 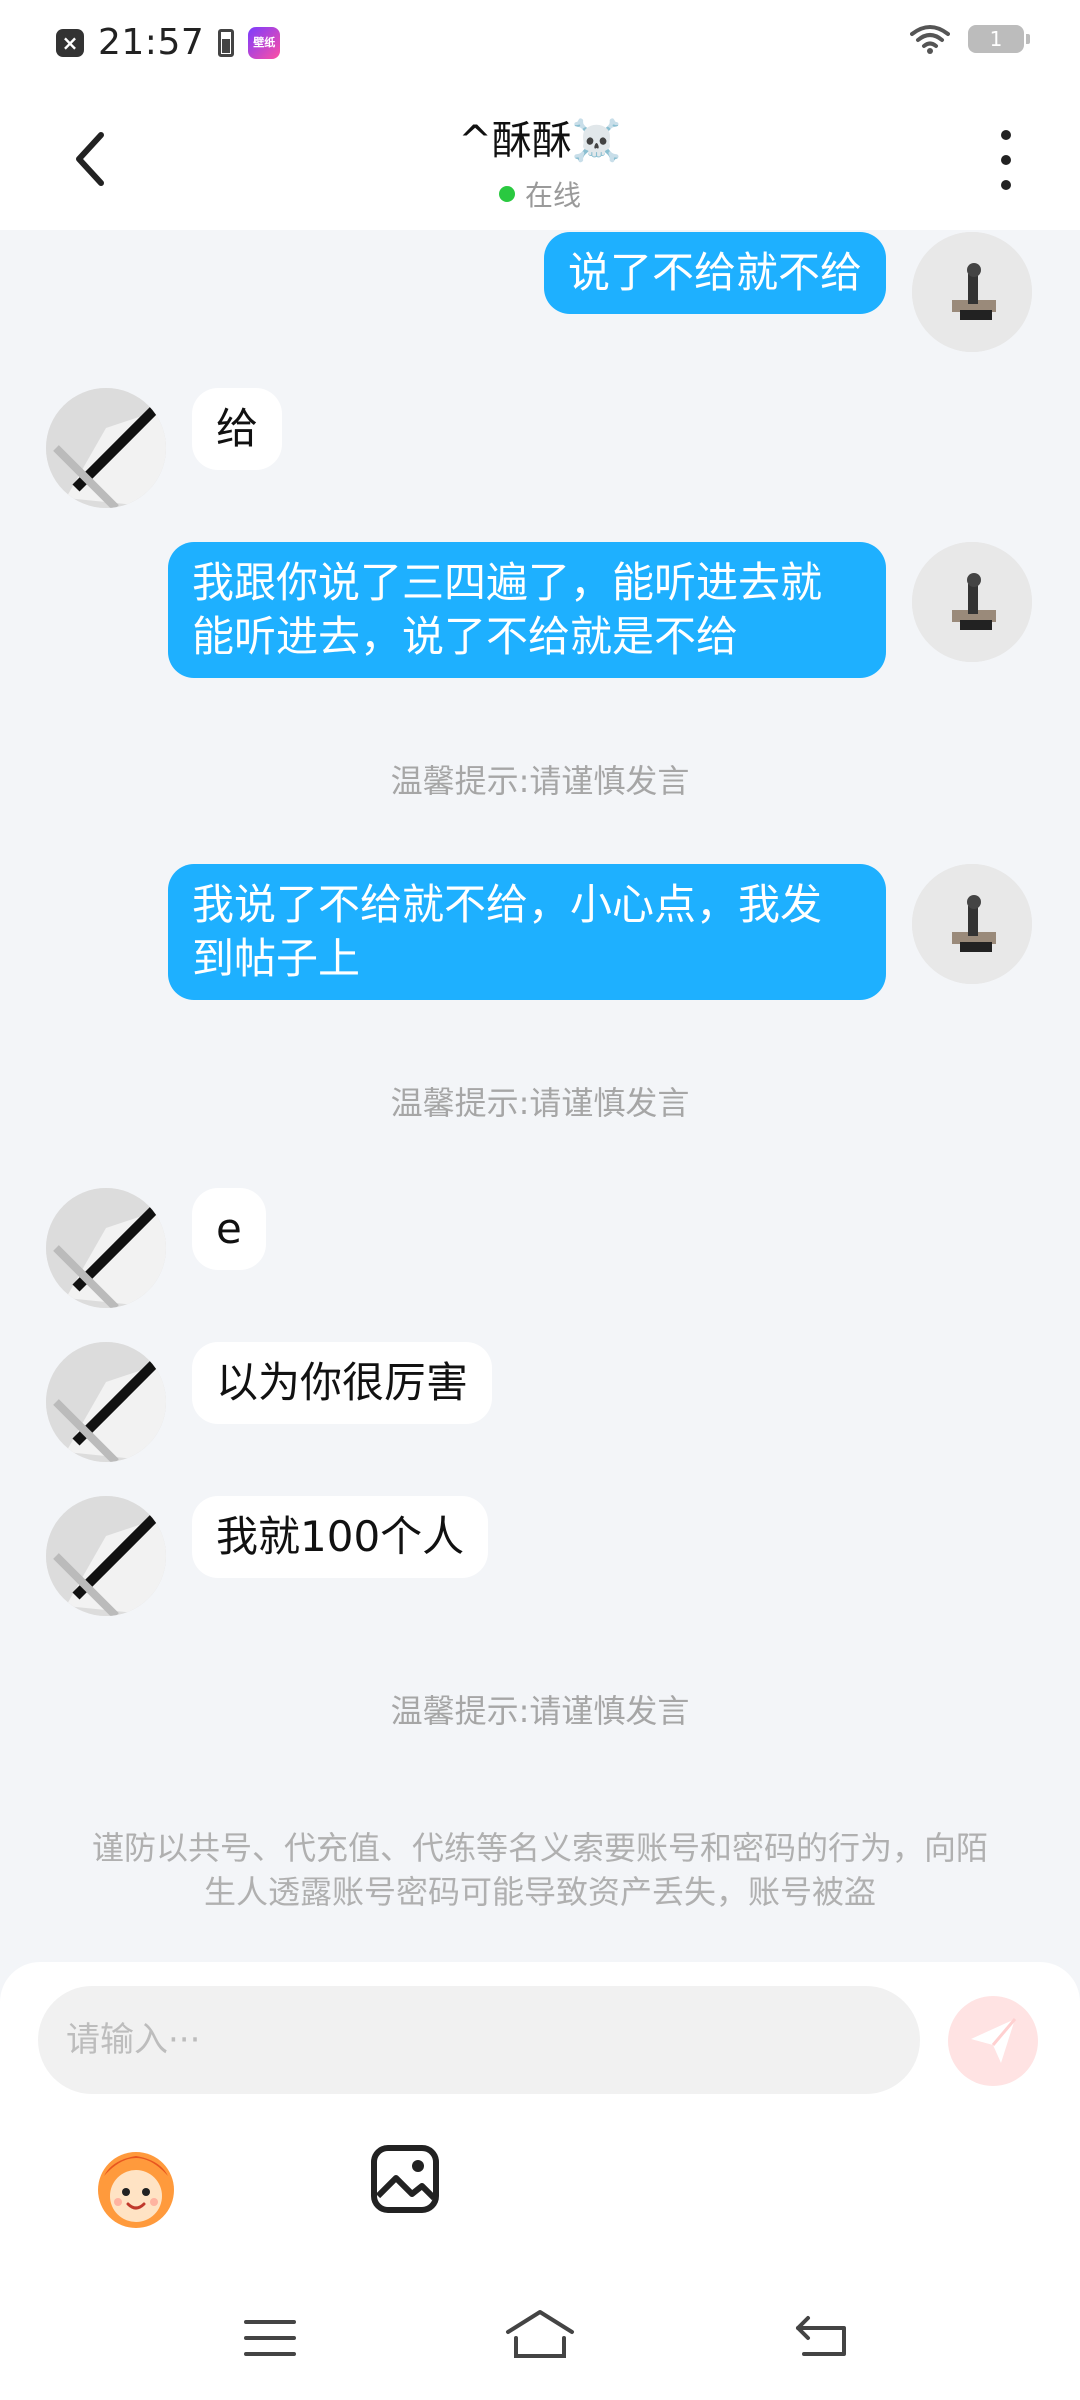 I want to click on chat-title: ^酥酥☠️, so click(x=540, y=141).